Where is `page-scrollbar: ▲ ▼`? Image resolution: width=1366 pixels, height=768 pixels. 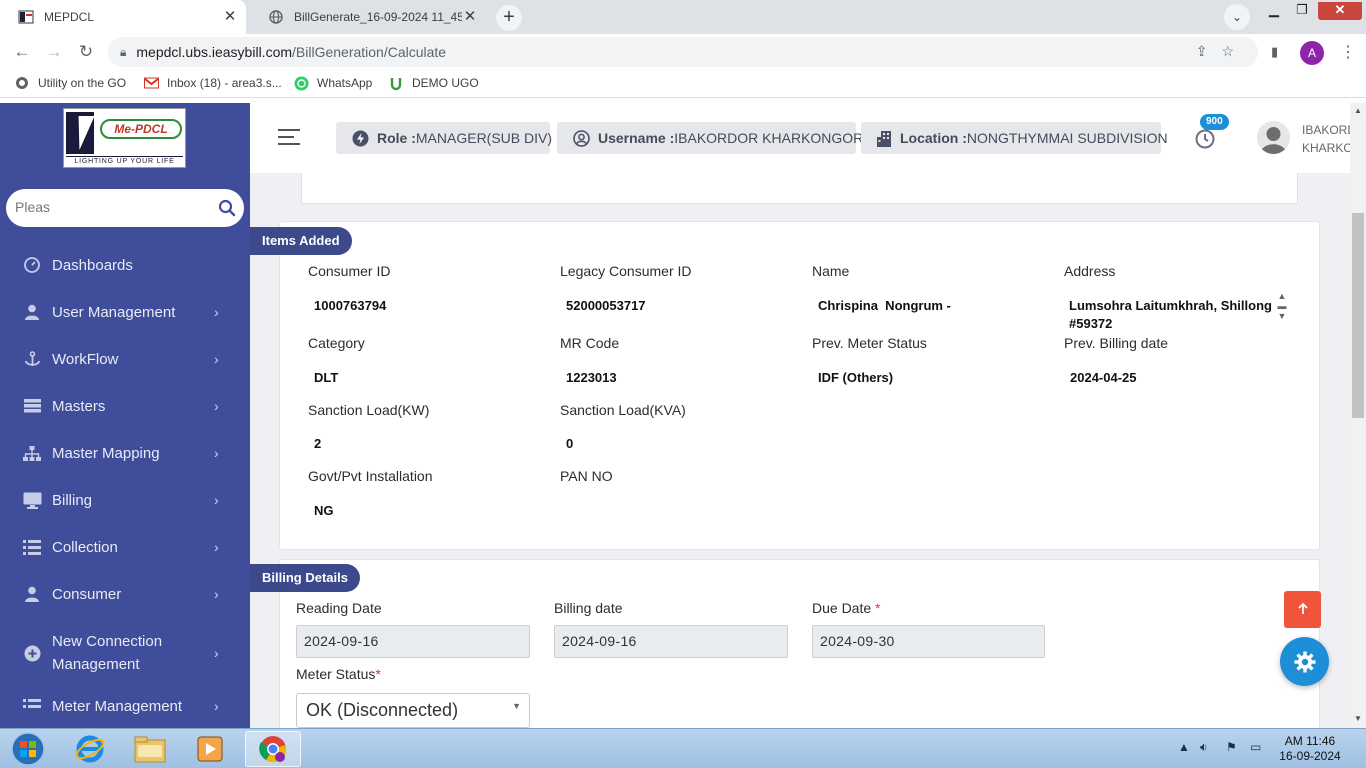 page-scrollbar: ▲ ▼ is located at coordinates (1358, 415).